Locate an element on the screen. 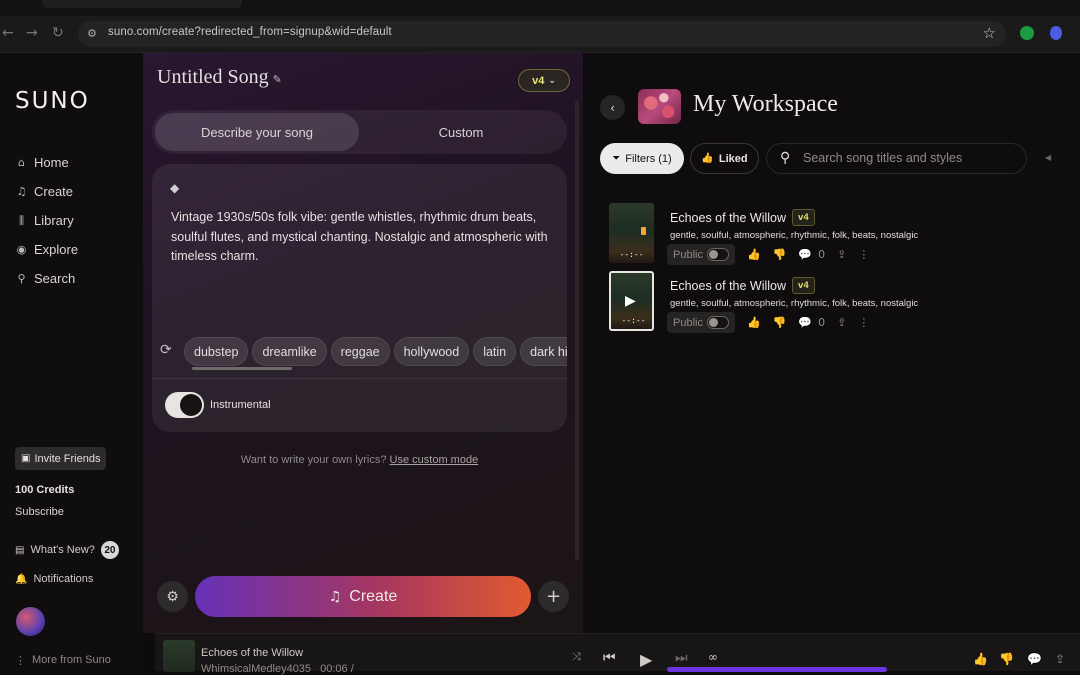 The image size is (1080, 675). song-cover: ▶ --:-- is located at coordinates (631, 301).